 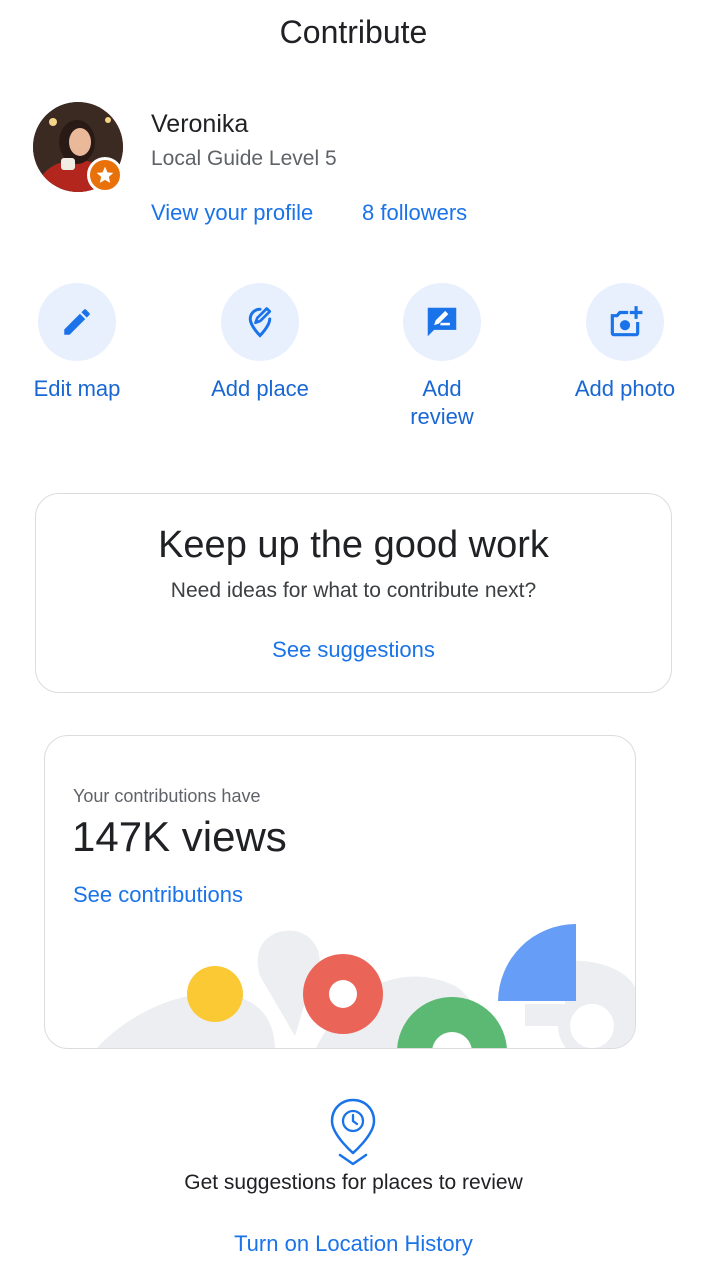 I want to click on suggestions-card-title: Keep up the good work, so click(x=353, y=545).